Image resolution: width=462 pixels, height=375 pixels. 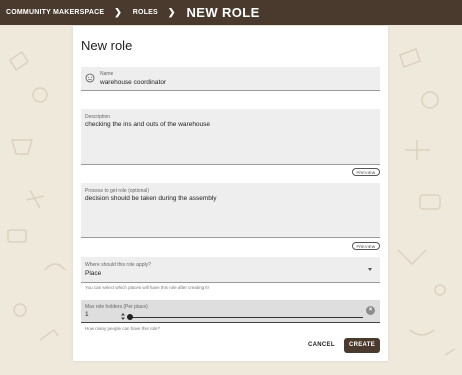 What do you see at coordinates (133, 82) in the screenshot?
I see `name-value: warehouse coordinator` at bounding box center [133, 82].